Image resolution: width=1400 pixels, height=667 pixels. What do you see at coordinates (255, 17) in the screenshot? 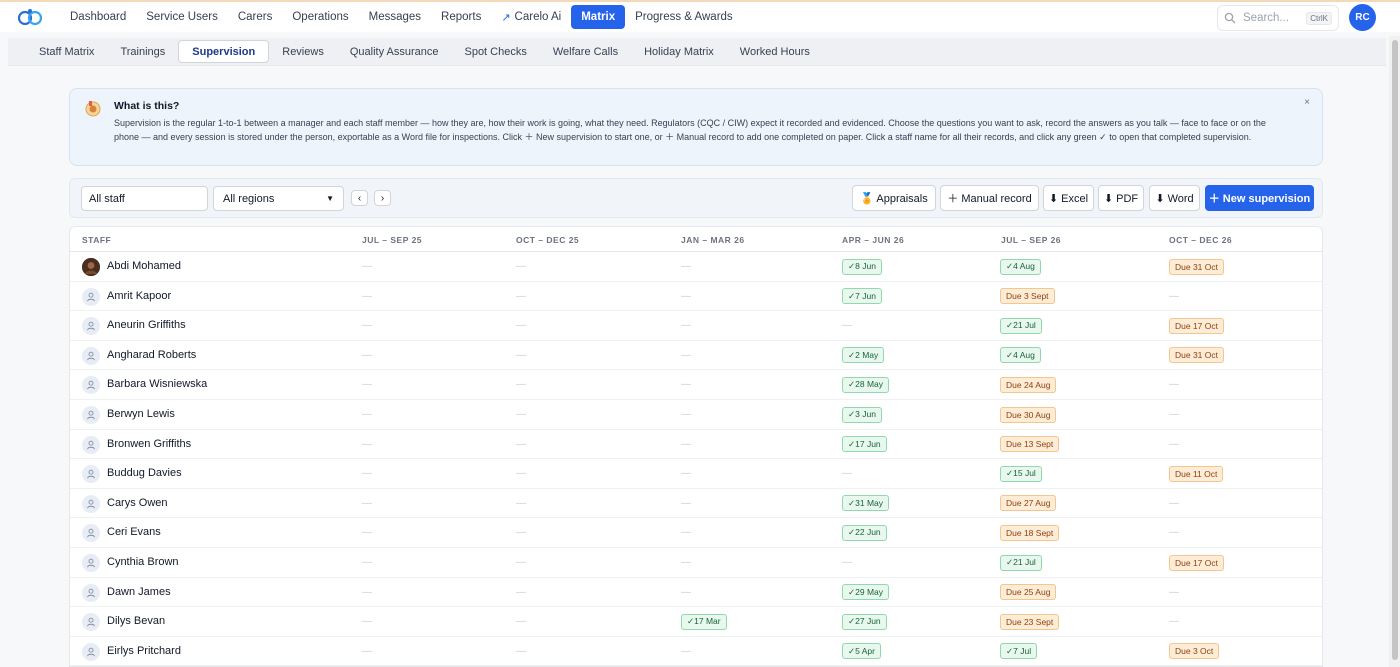
I see `nav-carers: Carers` at bounding box center [255, 17].